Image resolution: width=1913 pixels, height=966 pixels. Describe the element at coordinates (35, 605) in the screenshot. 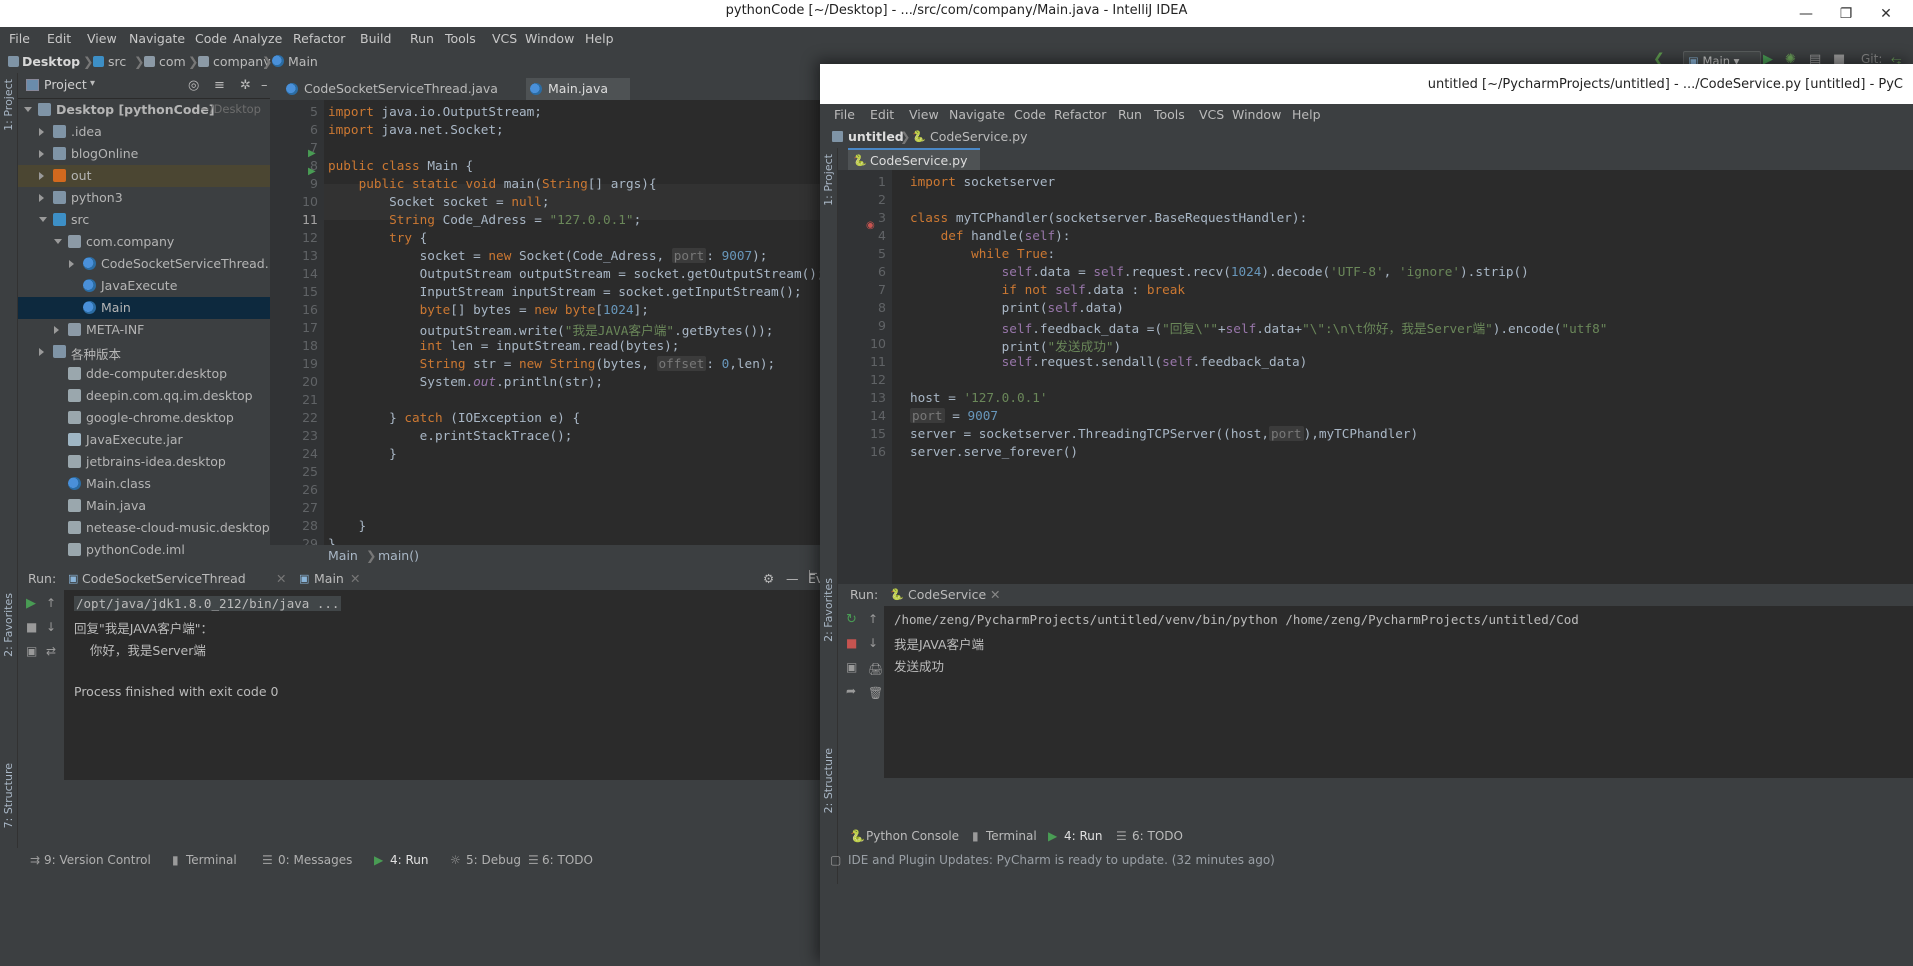

I see `rerun-button: ▶` at that location.